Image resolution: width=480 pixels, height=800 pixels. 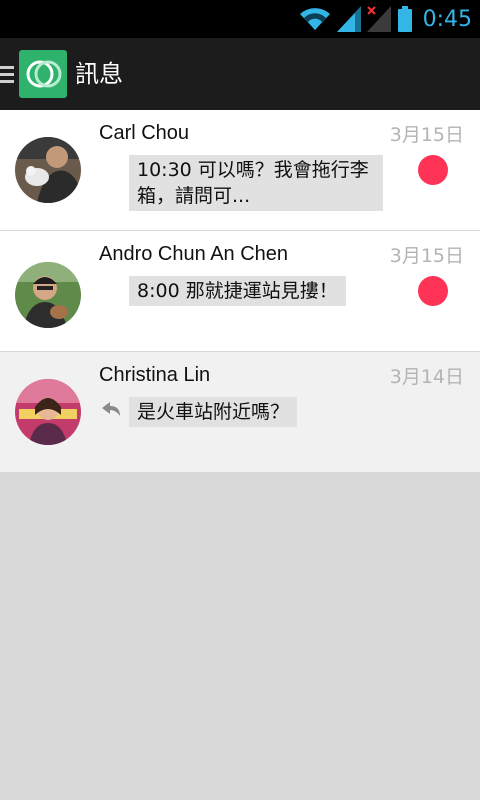 I want to click on status-bar: 0:45, so click(x=240, y=19).